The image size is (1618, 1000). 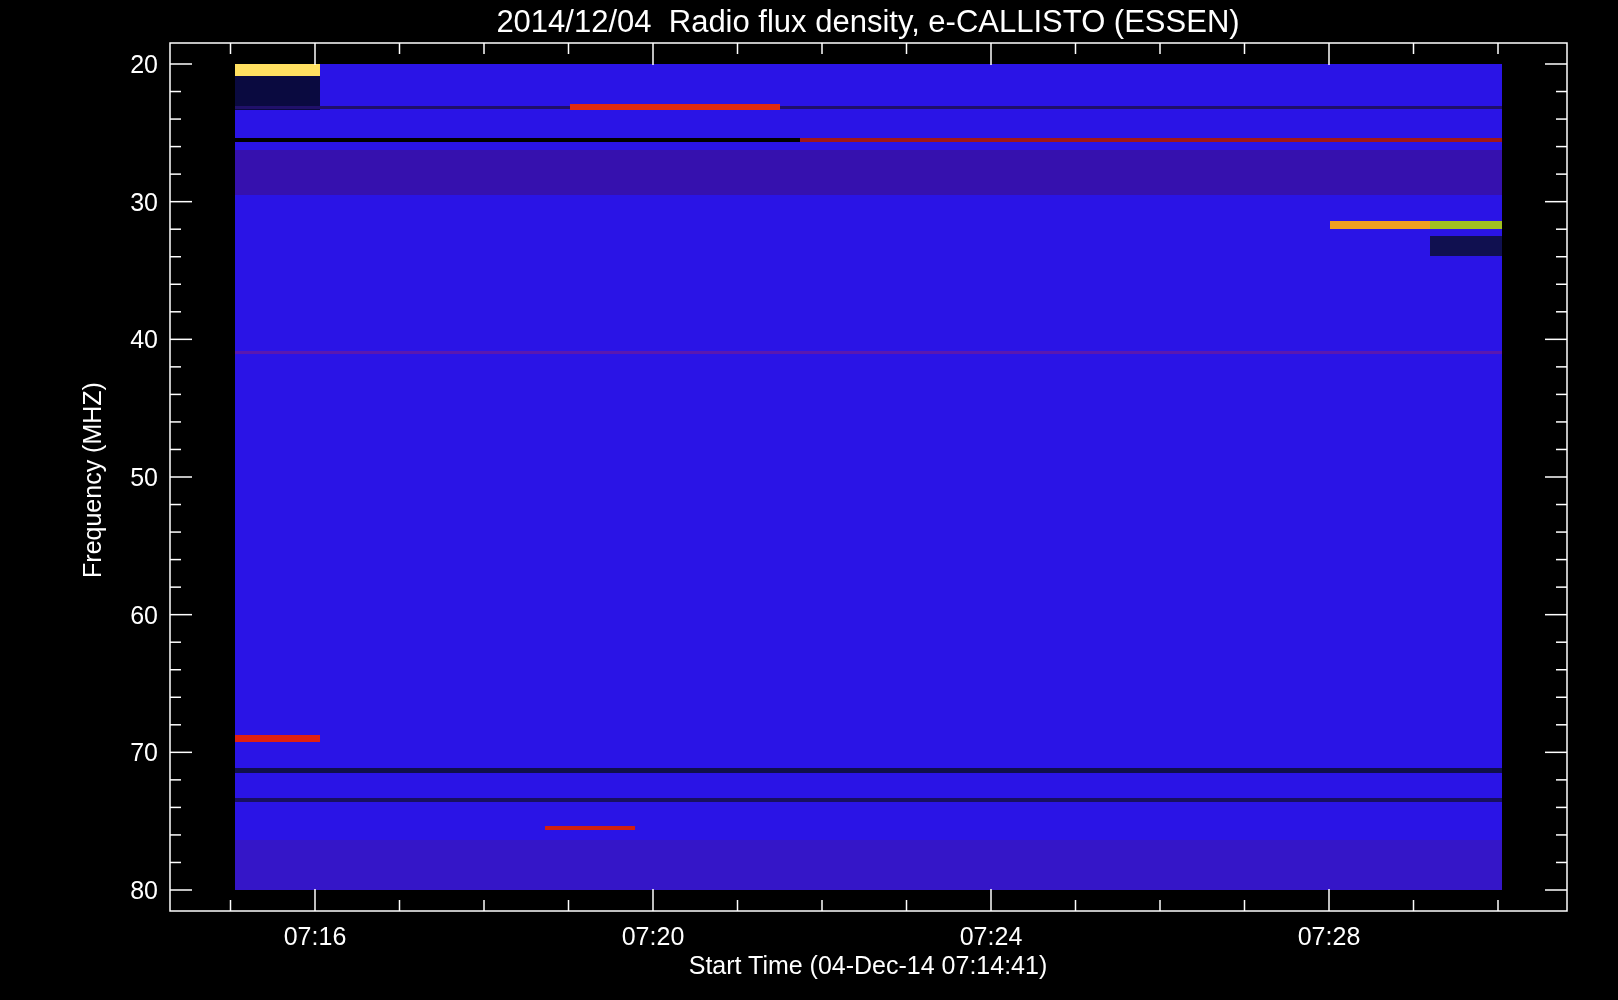 I want to click on x-tick-label: 07:16, so click(x=315, y=936).